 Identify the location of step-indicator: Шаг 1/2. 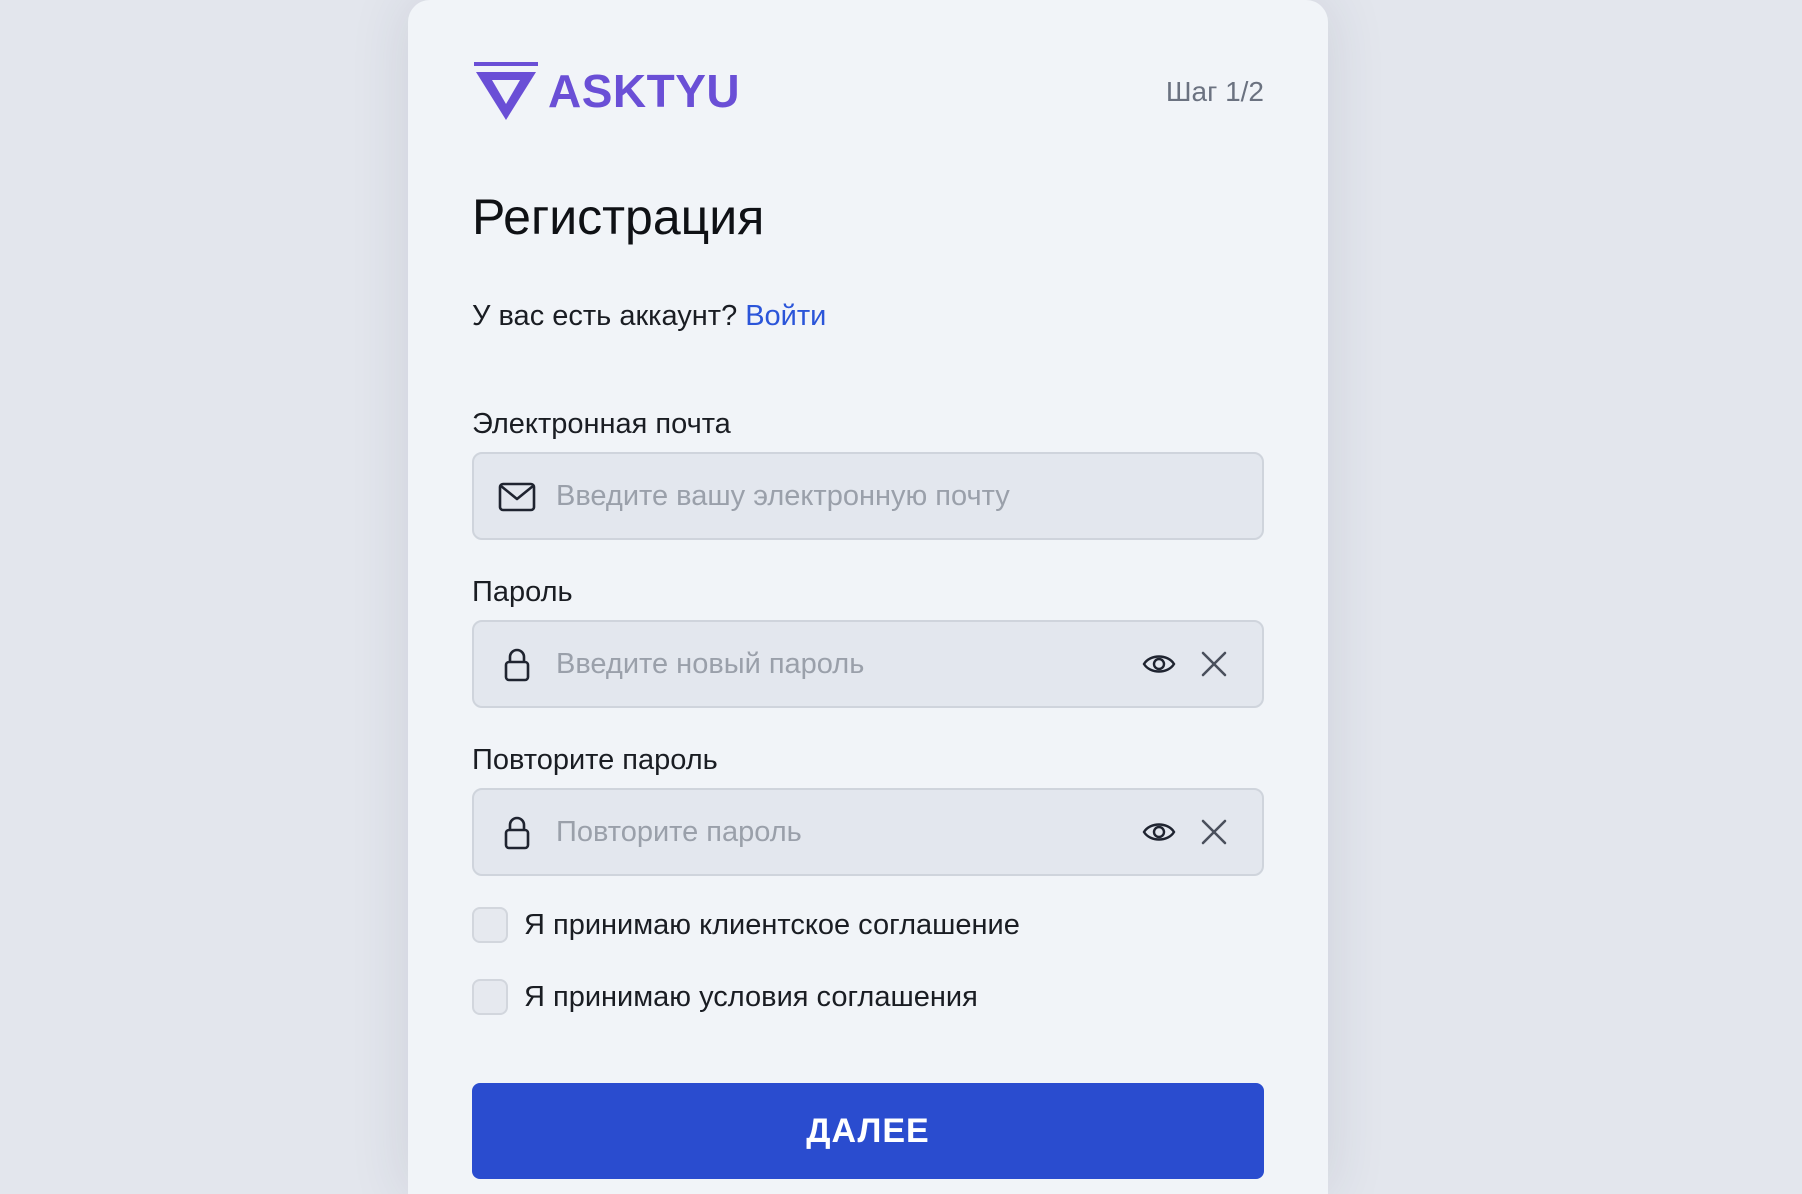
(1214, 91).